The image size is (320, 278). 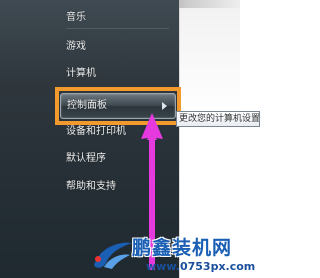 What do you see at coordinates (113, 255) in the screenshot?
I see `watermark-logo-icon` at bounding box center [113, 255].